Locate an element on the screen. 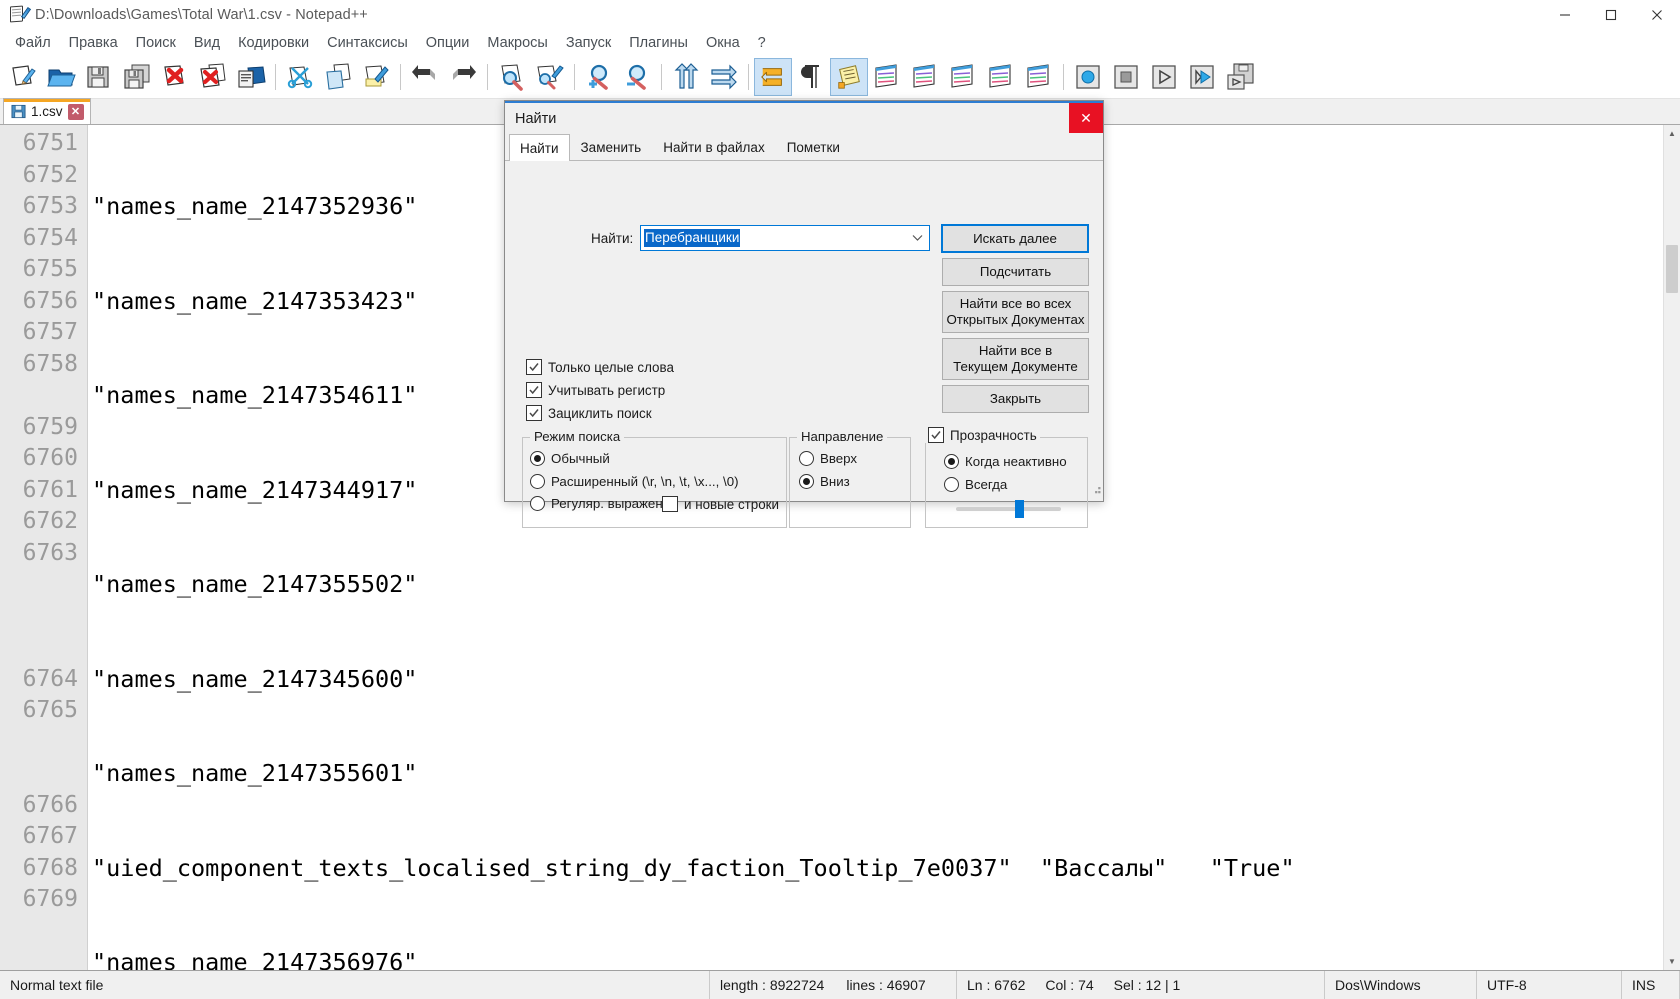 This screenshot has height=999, width=1680. find-all-all-docs-line1: Найти все во всех is located at coordinates (1015, 303).